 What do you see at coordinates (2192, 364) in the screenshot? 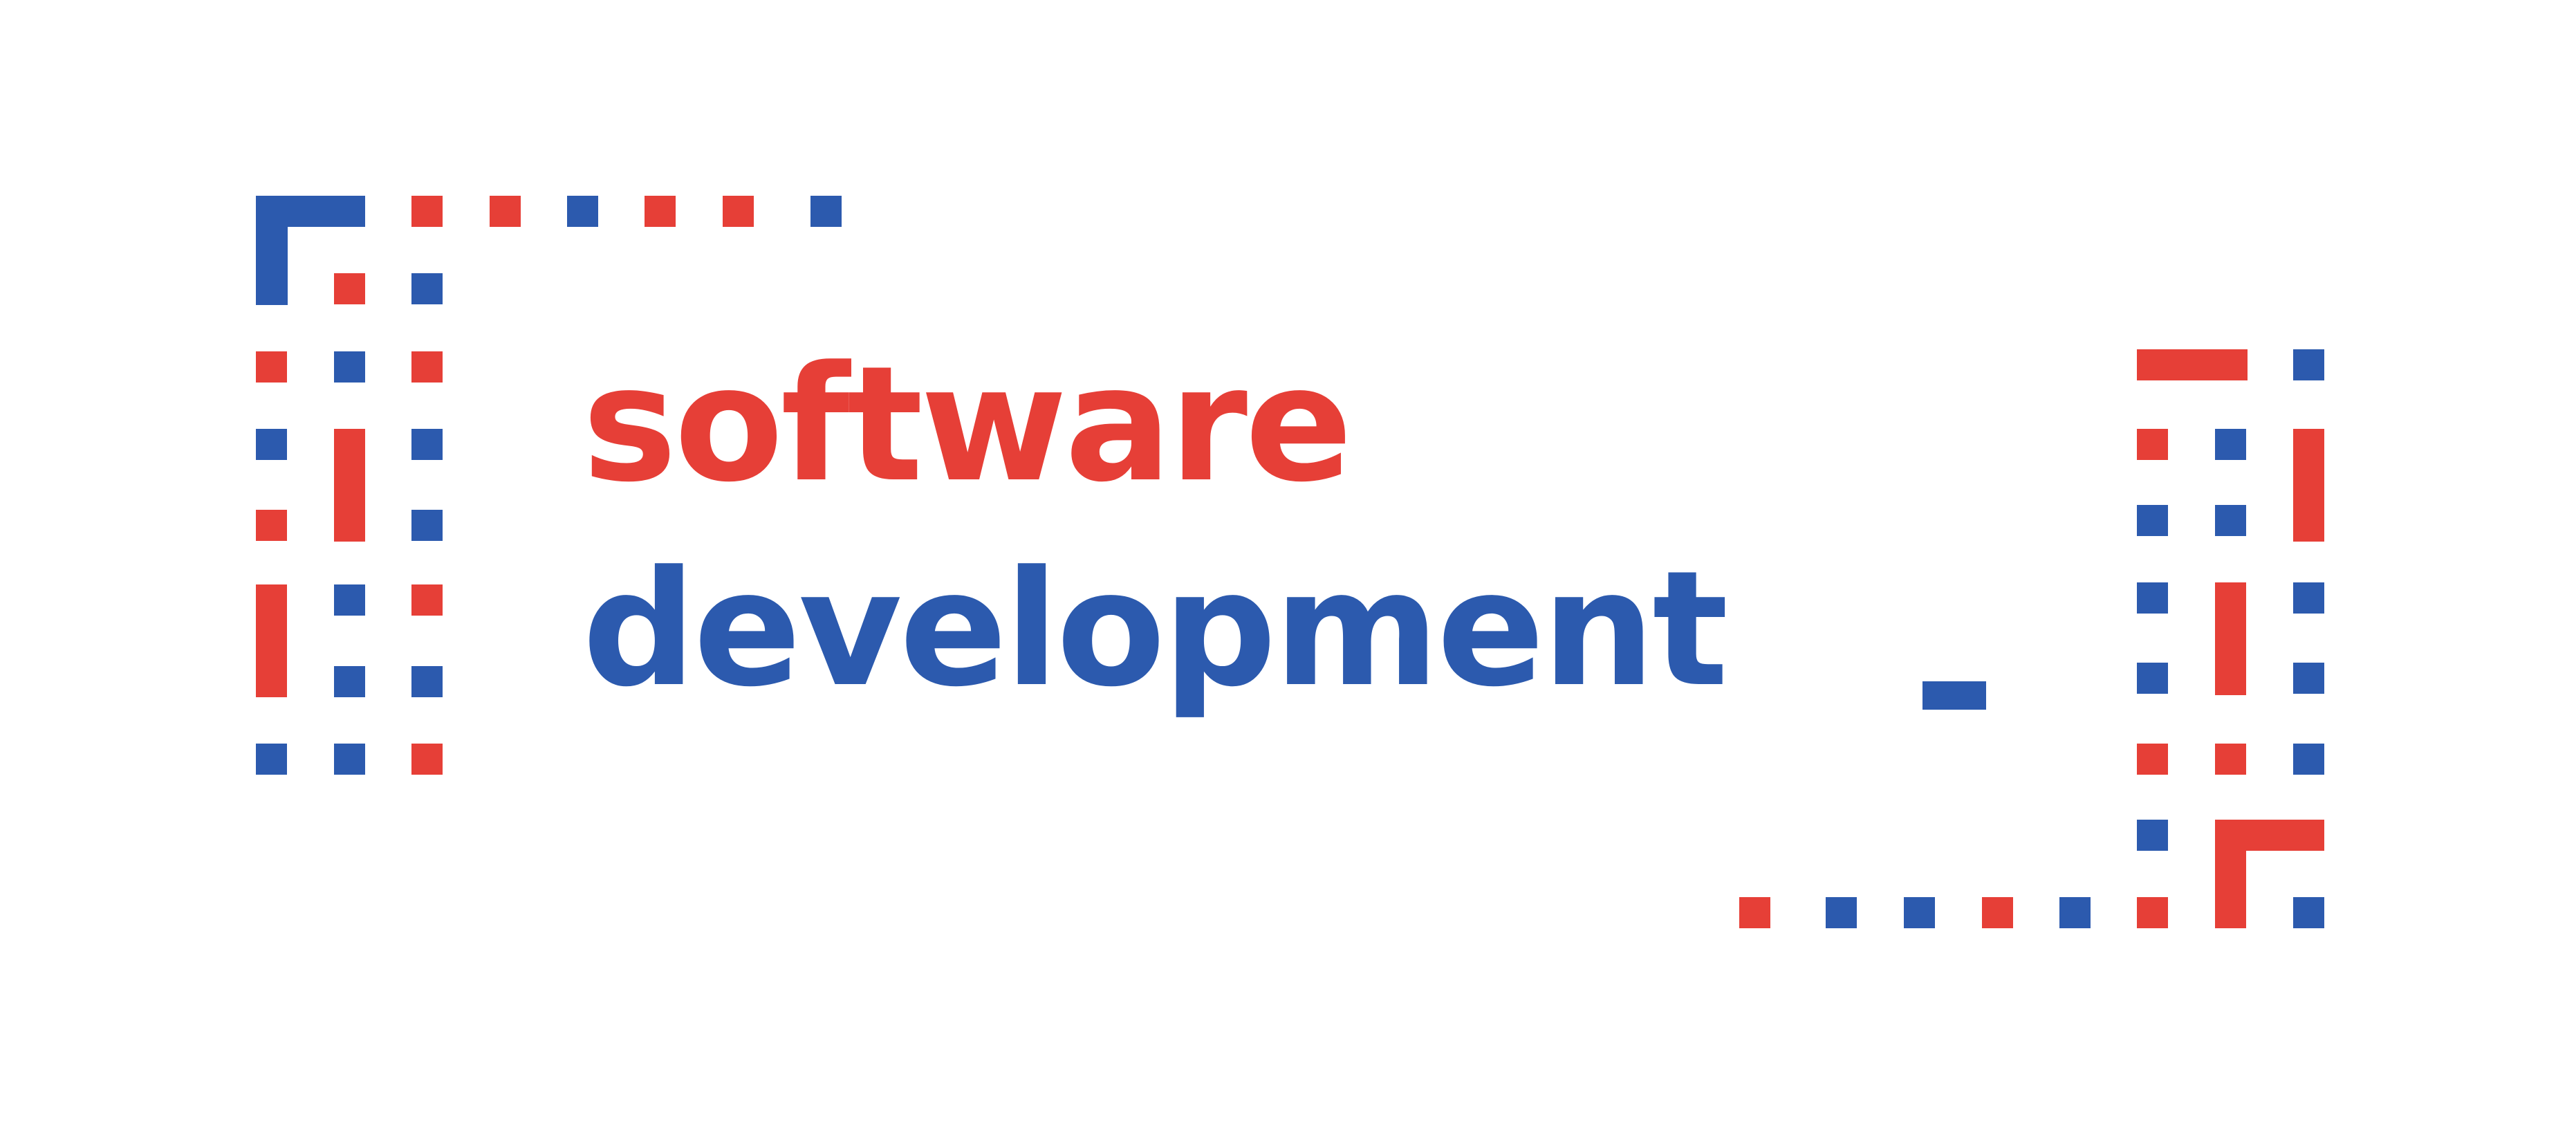
I see `top-right-bar` at bounding box center [2192, 364].